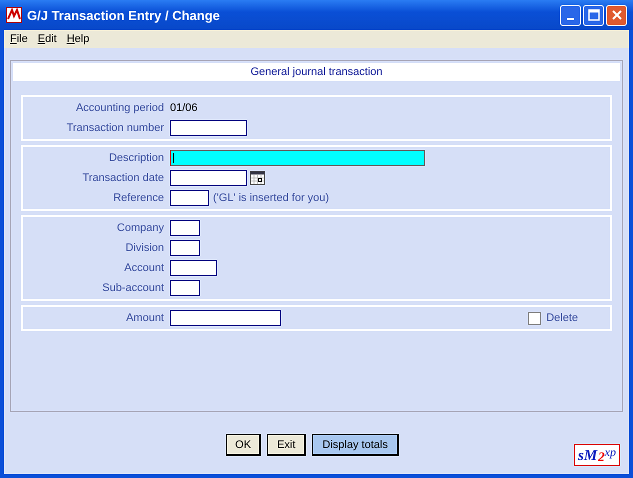 The image size is (633, 478). Describe the element at coordinates (271, 198) in the screenshot. I see `hint-text: ('GL' is inserted for you)` at that location.